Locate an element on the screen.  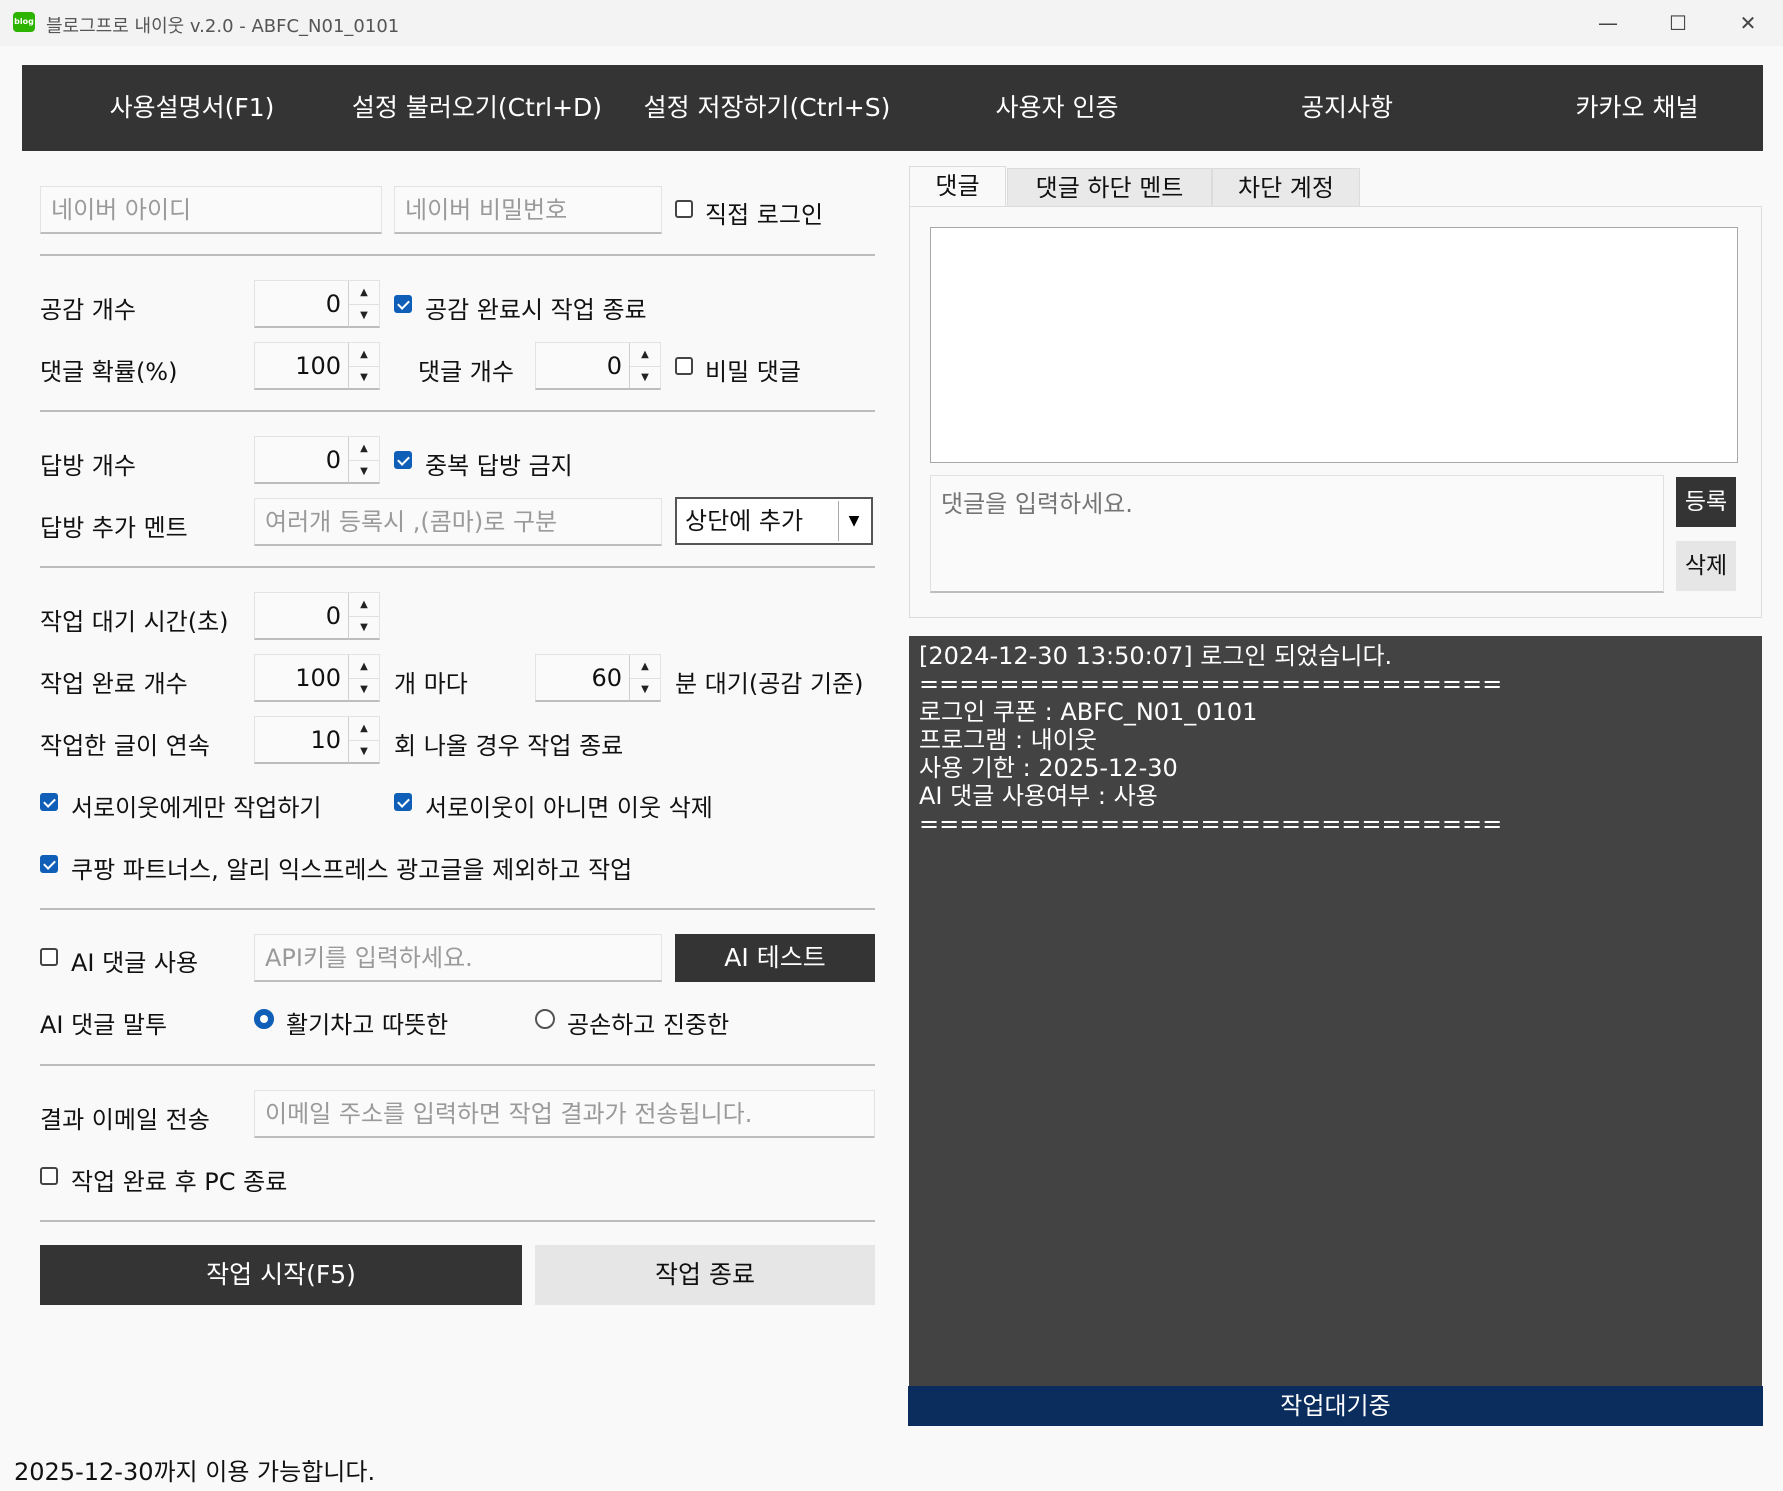
api-key-input is located at coordinates (458, 958).